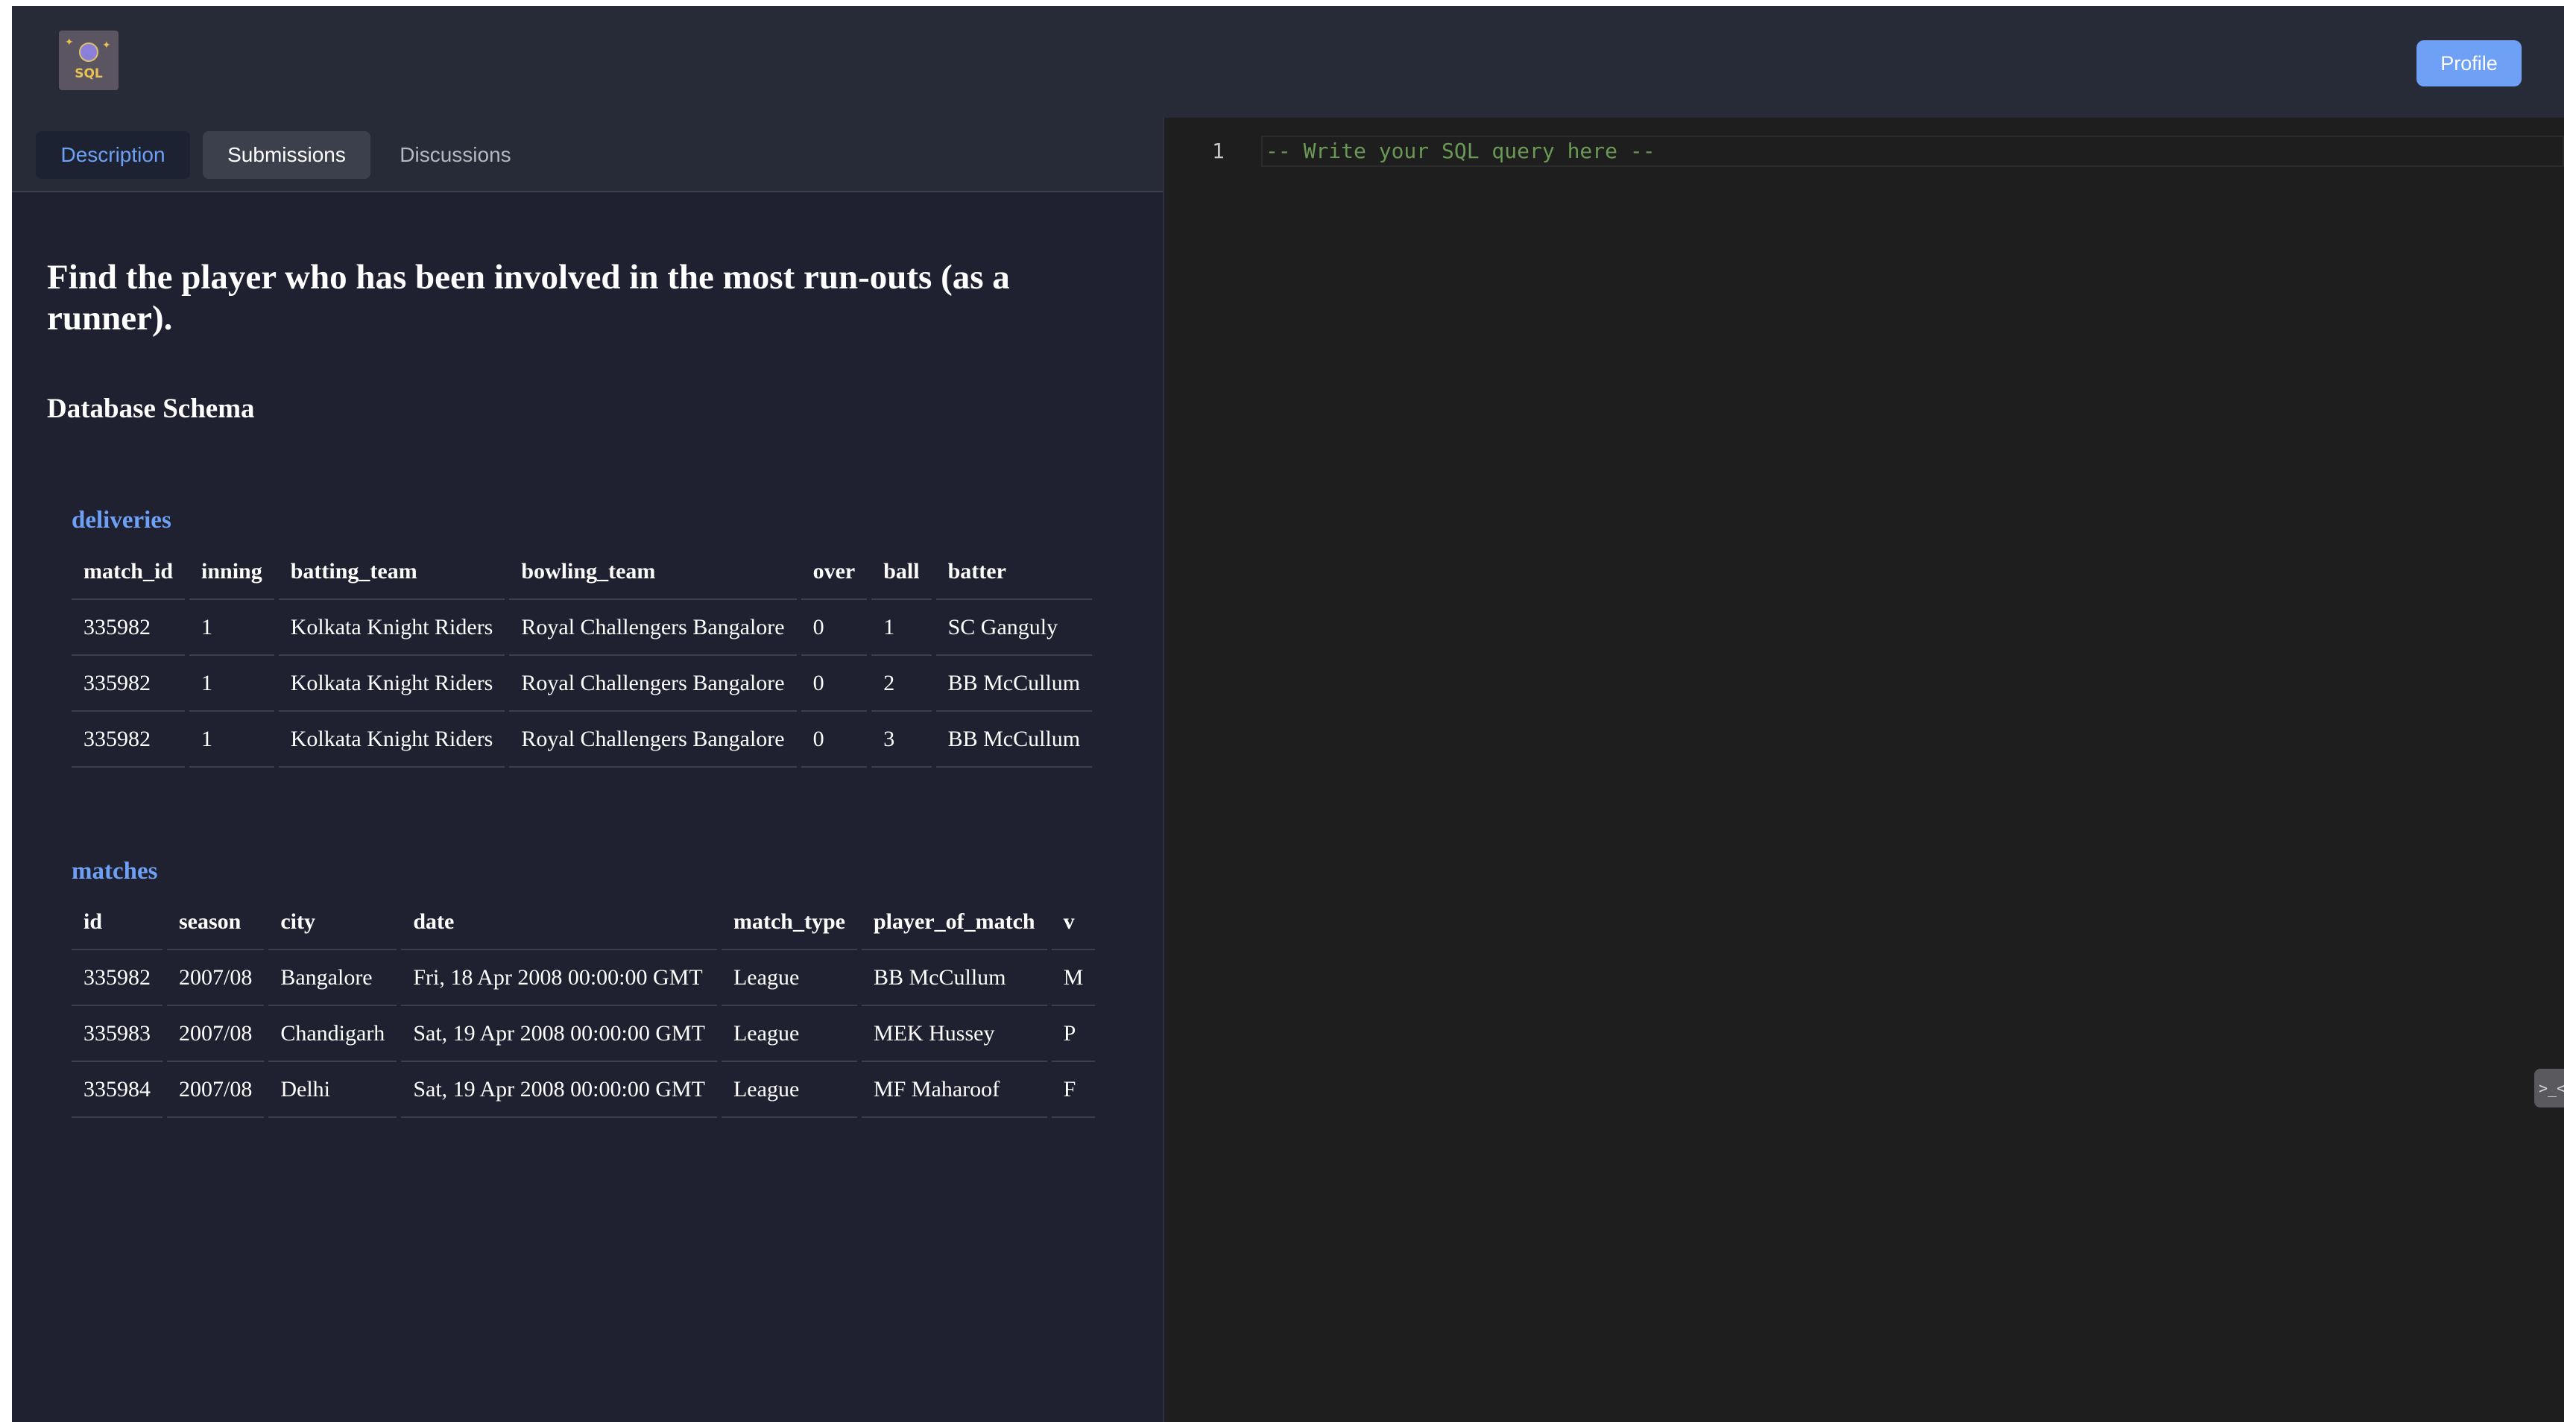  What do you see at coordinates (2549, 1088) in the screenshot?
I see `collapse-handle-icon: >_<` at bounding box center [2549, 1088].